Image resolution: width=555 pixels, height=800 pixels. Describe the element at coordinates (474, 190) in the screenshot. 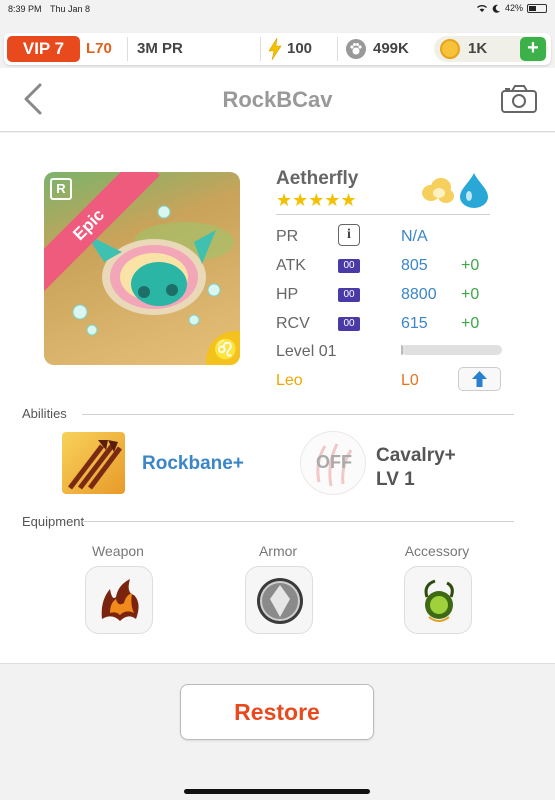

I see `water-element-icon` at that location.